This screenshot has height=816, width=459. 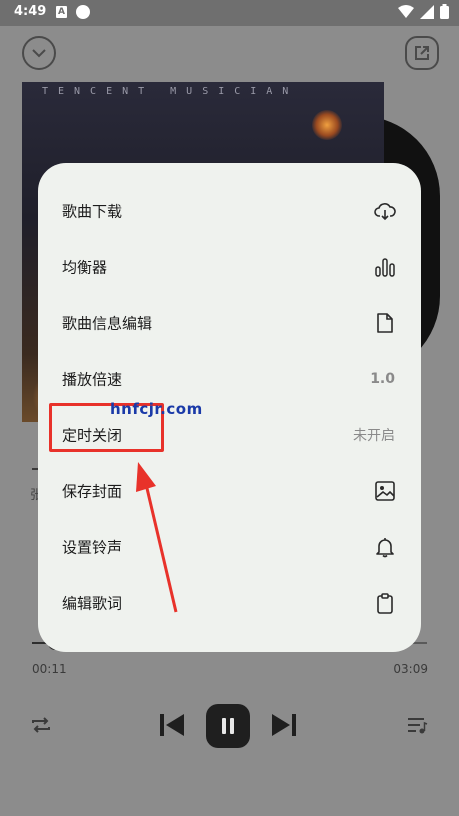 What do you see at coordinates (382, 379) in the screenshot?
I see `playback-speed-value: 1.0` at bounding box center [382, 379].